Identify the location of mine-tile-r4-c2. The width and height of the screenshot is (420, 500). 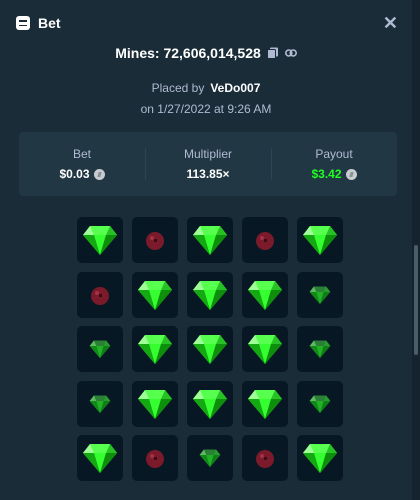
(155, 403).